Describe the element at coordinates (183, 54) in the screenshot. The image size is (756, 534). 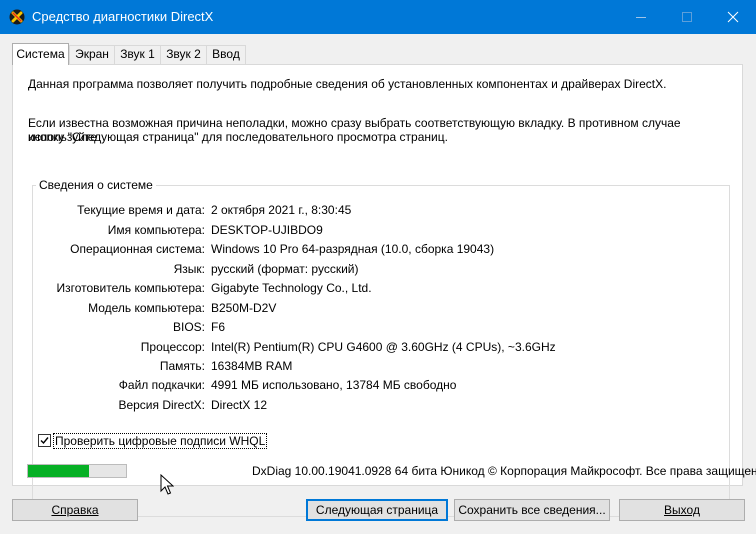
I see `tab-sound-2: Звук 2` at that location.